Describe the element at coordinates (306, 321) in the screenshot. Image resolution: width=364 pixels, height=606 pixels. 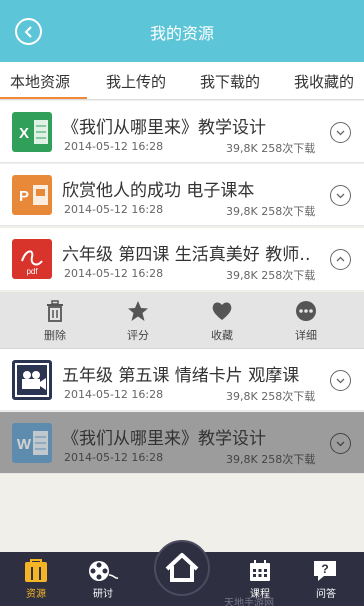
I see `details-button: 详细` at that location.